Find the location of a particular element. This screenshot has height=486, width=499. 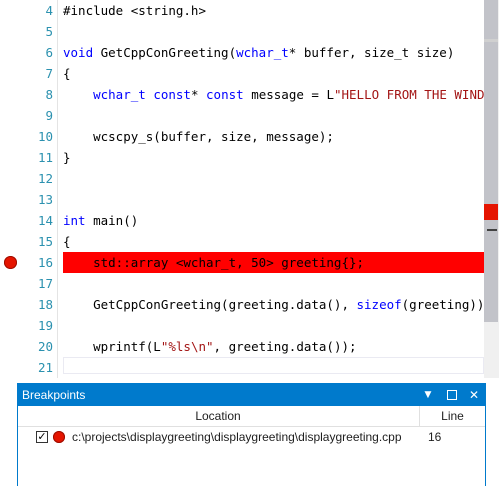

code-text: wprintf(L"%ls\n", greeting.data()); is located at coordinates (210, 346).